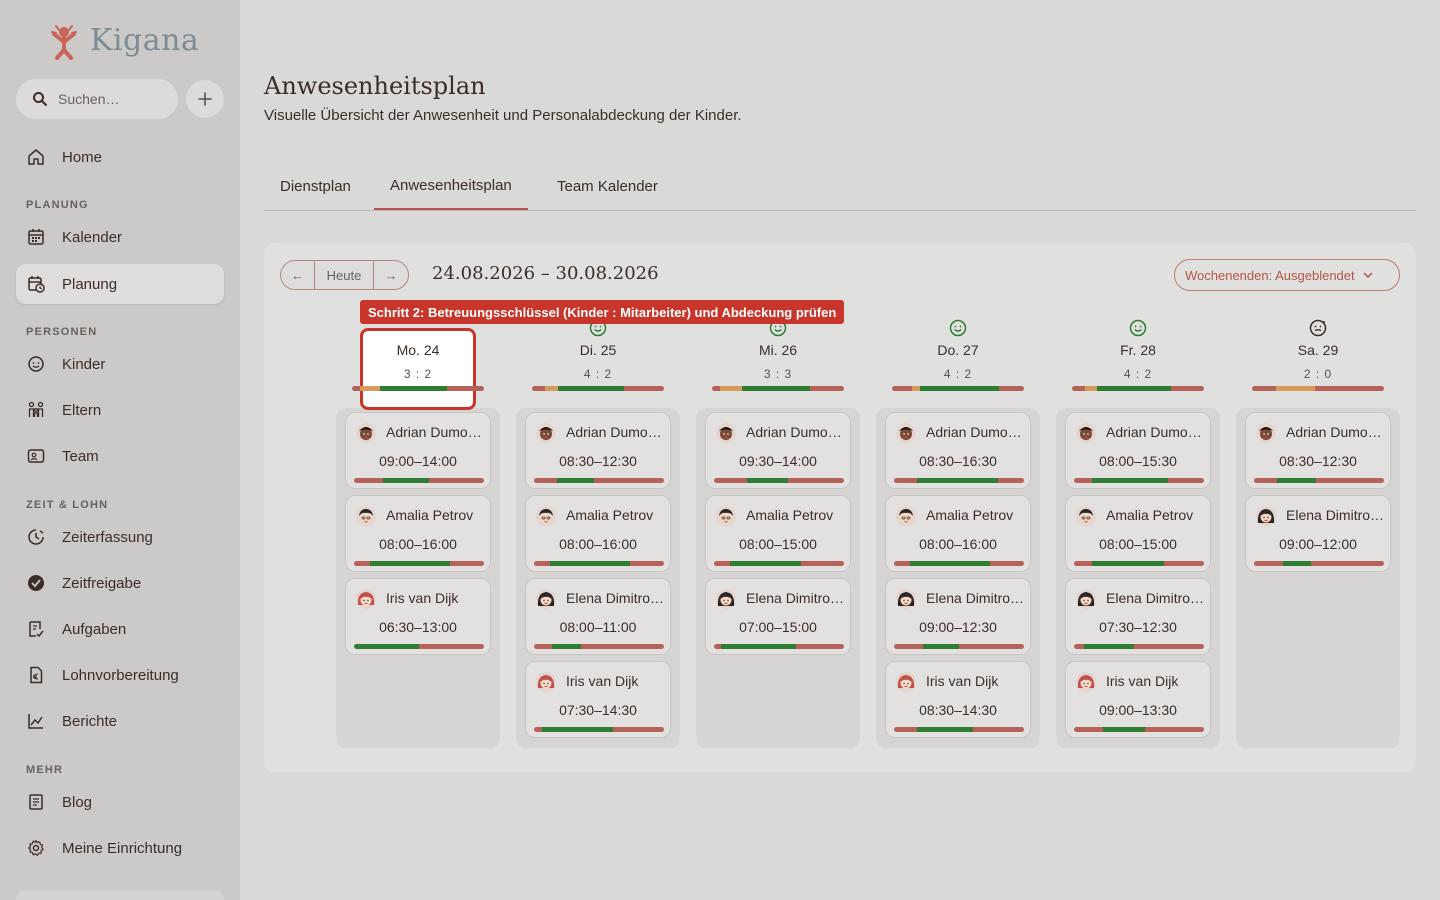 This screenshot has height=900, width=1440. What do you see at coordinates (315, 190) in the screenshot?
I see `tab-dienstplan: Dienstplan` at bounding box center [315, 190].